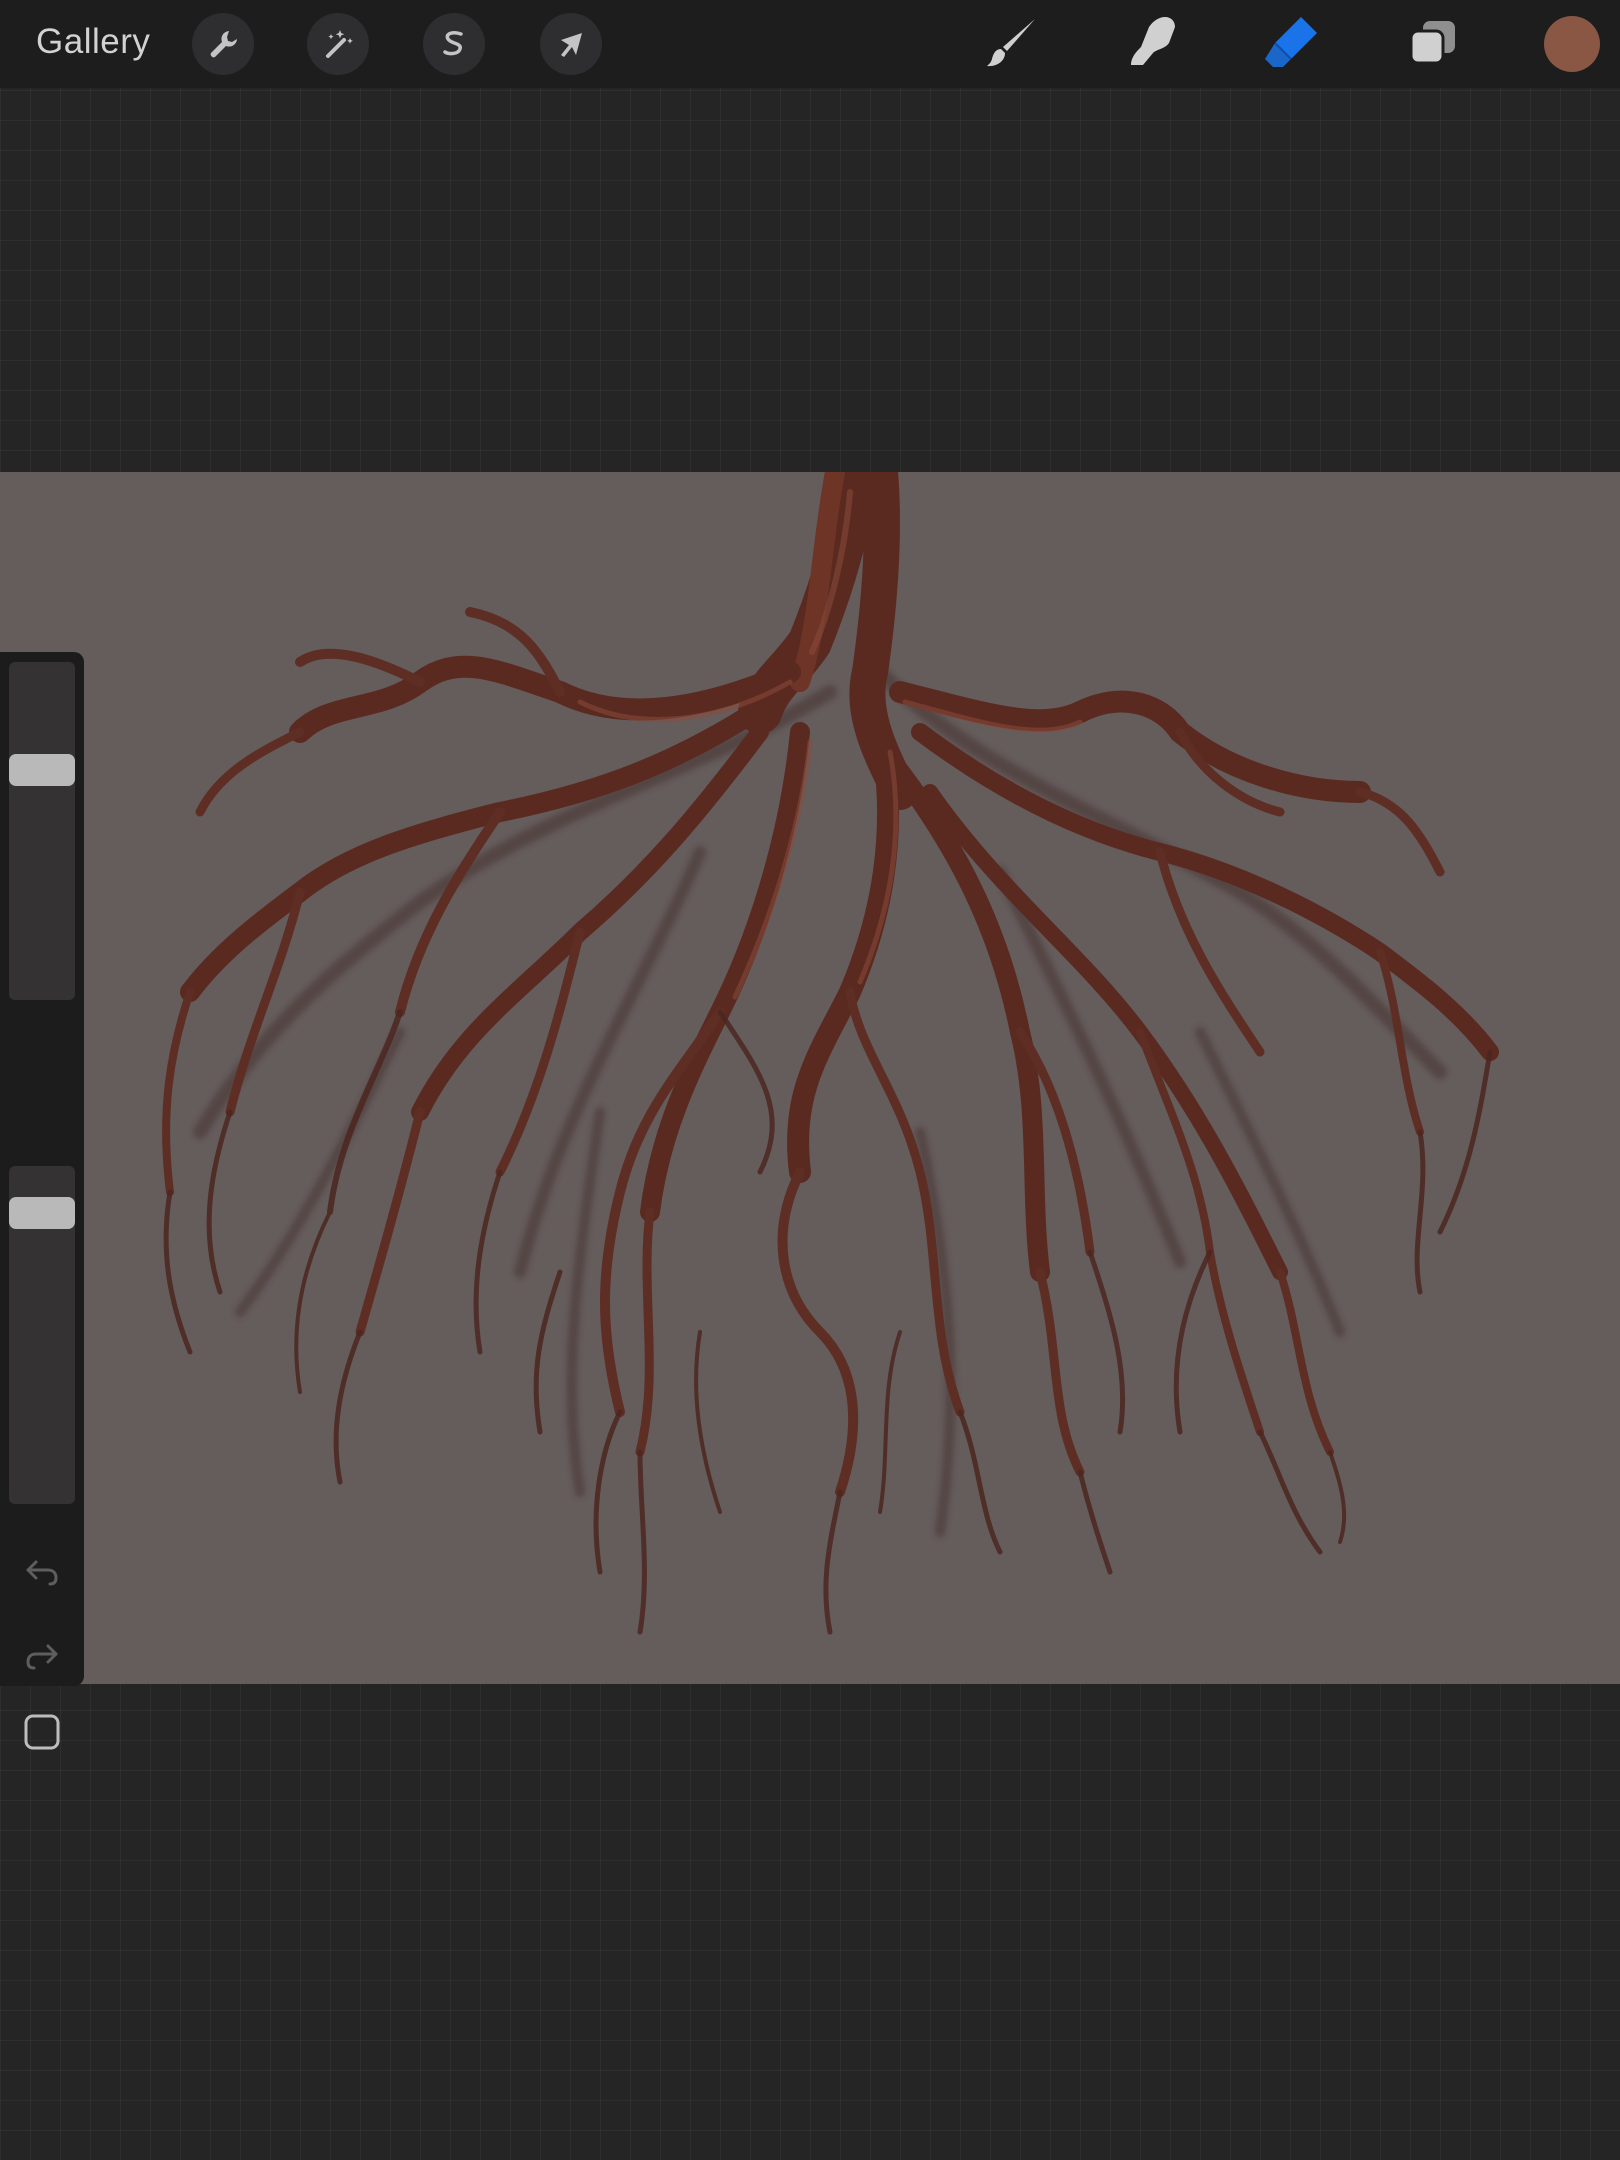  I want to click on arrow-cursor-icon, so click(571, 45).